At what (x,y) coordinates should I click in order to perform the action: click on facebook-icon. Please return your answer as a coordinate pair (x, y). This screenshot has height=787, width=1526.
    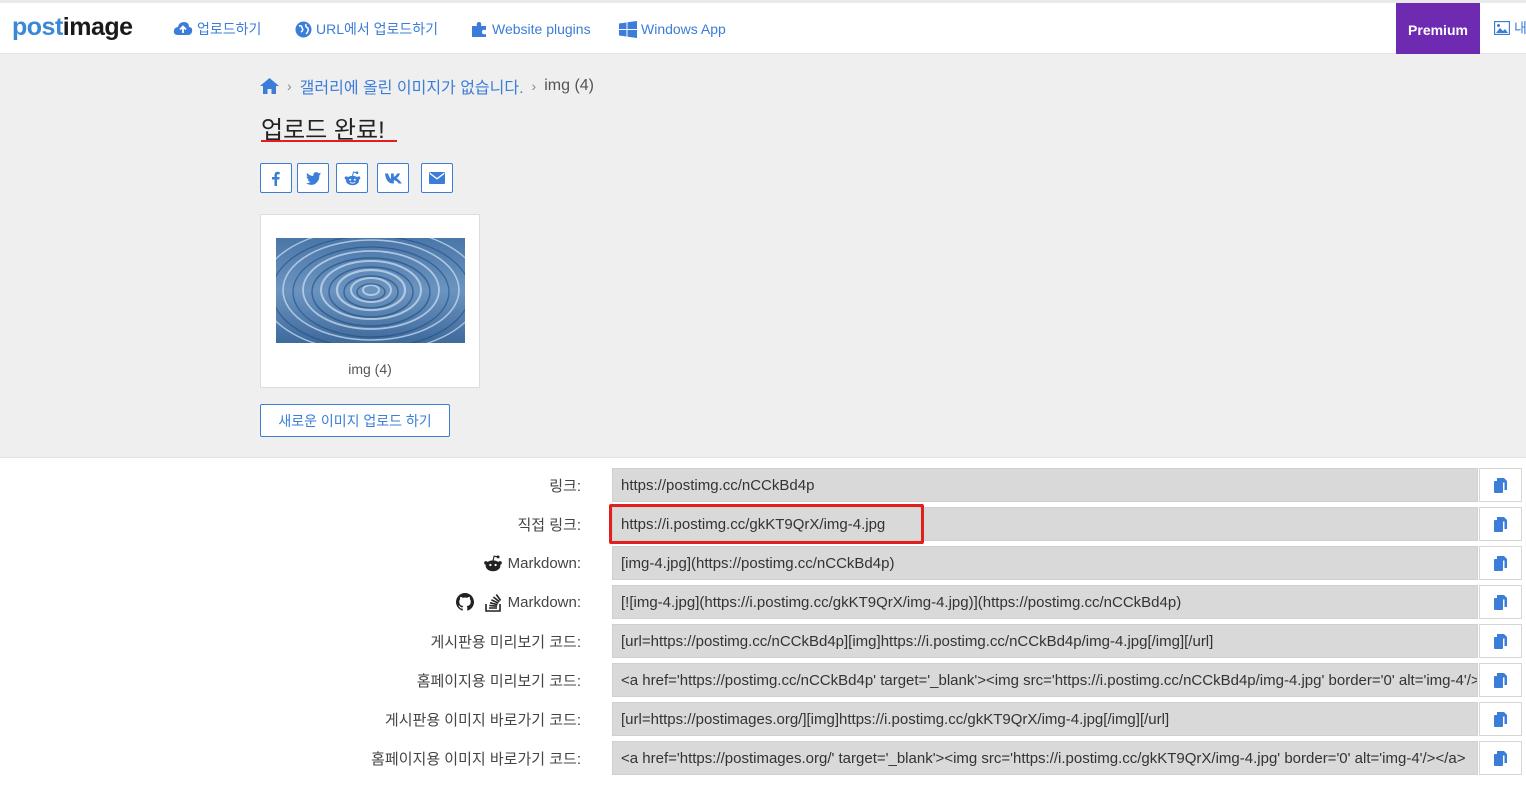
    Looking at the image, I should click on (276, 178).